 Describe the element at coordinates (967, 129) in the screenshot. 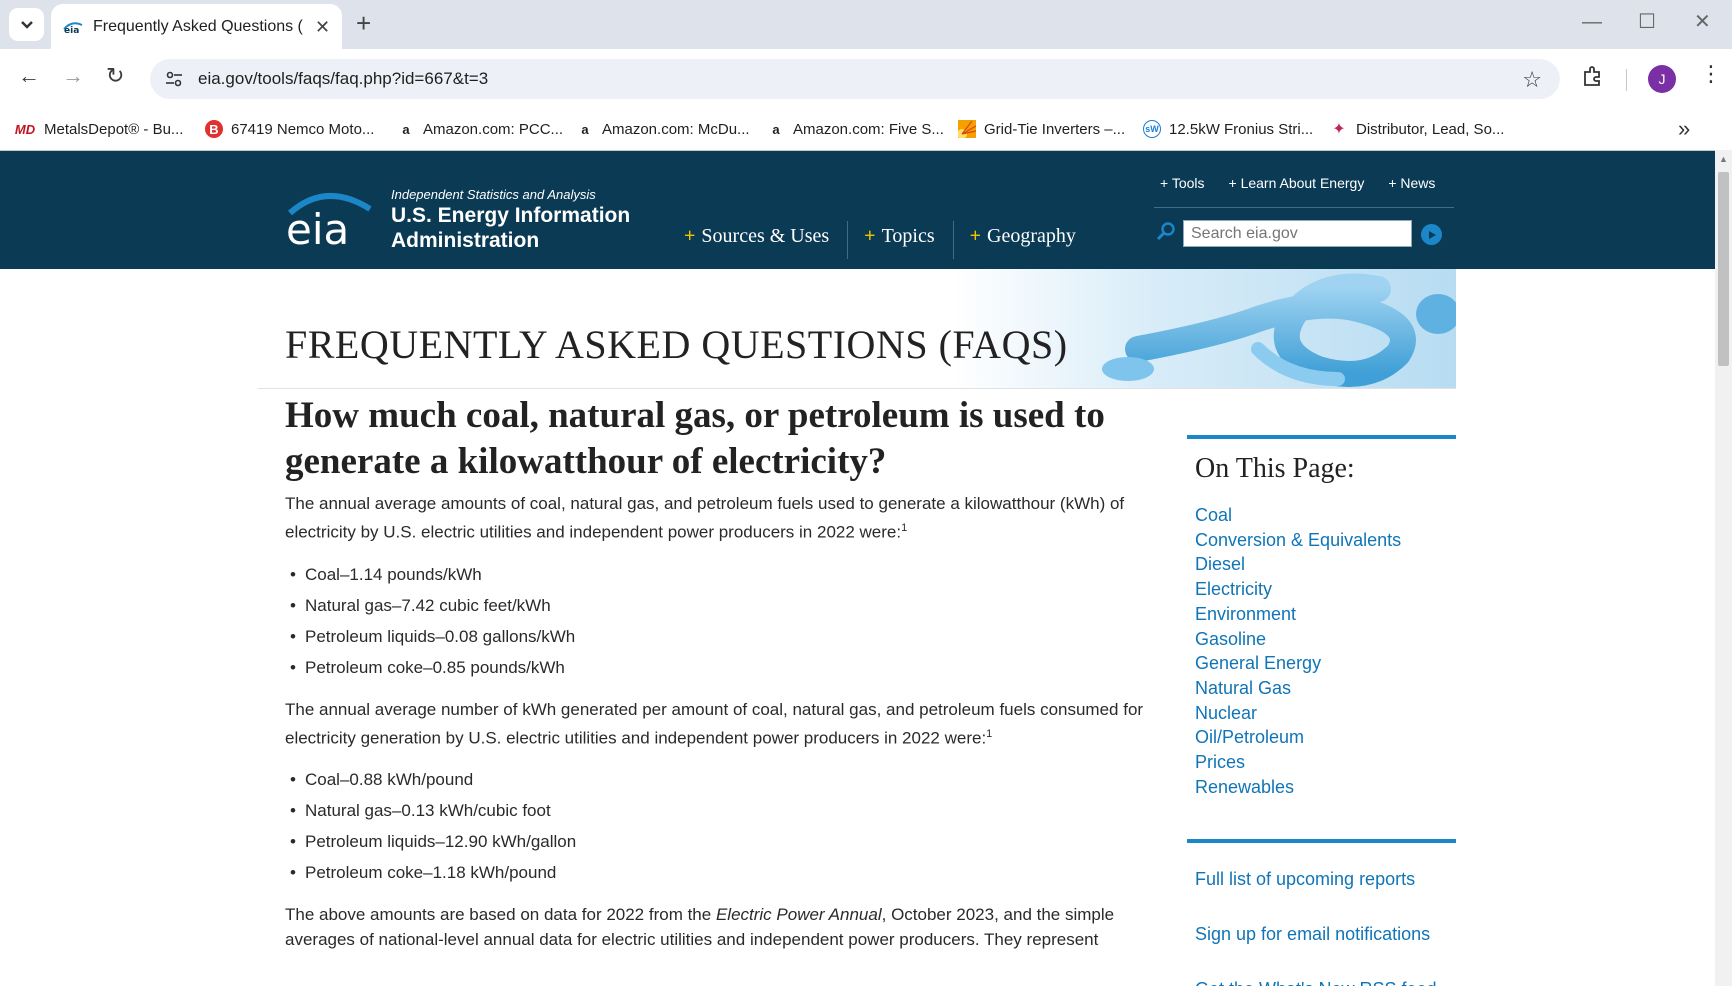

I see `sun-favicon-icon` at that location.